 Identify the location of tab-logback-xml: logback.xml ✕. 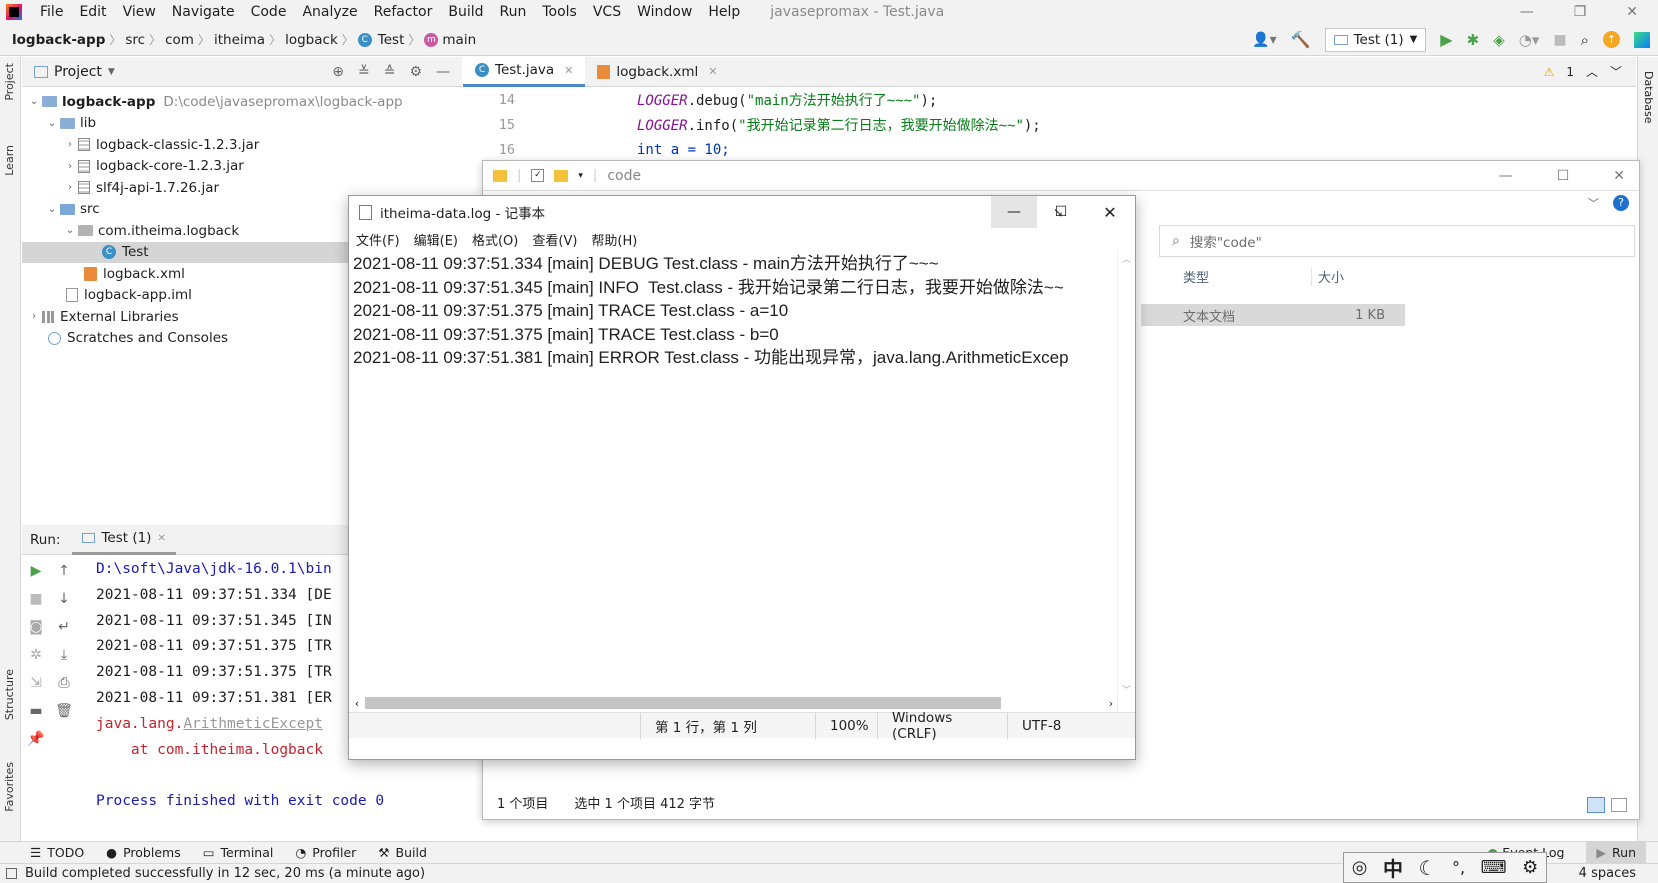
(657, 72).